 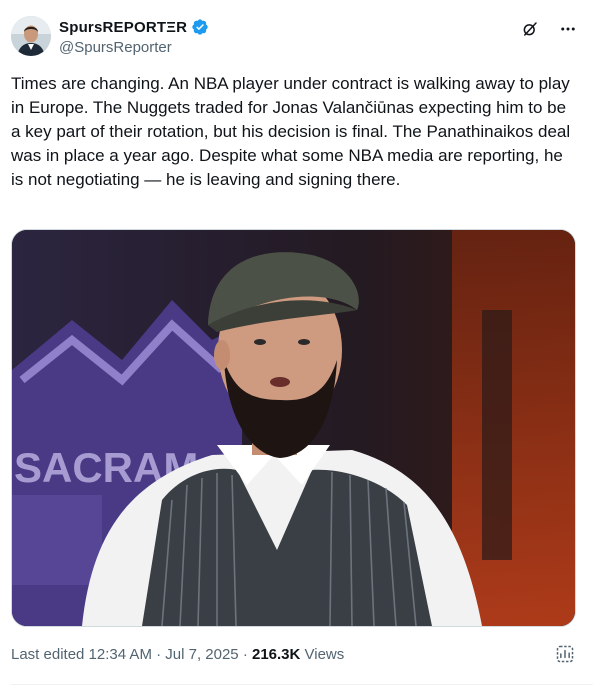 What do you see at coordinates (123, 27) in the screenshot?
I see `display-name: SpursREPORTΞR` at bounding box center [123, 27].